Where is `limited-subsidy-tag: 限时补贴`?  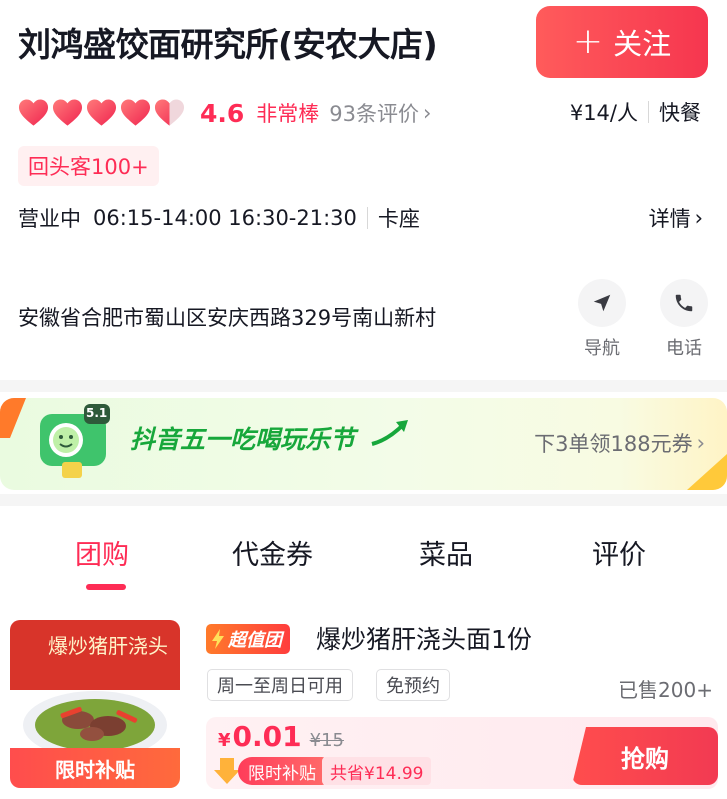 limited-subsidy-tag: 限时补贴 is located at coordinates (282, 771).